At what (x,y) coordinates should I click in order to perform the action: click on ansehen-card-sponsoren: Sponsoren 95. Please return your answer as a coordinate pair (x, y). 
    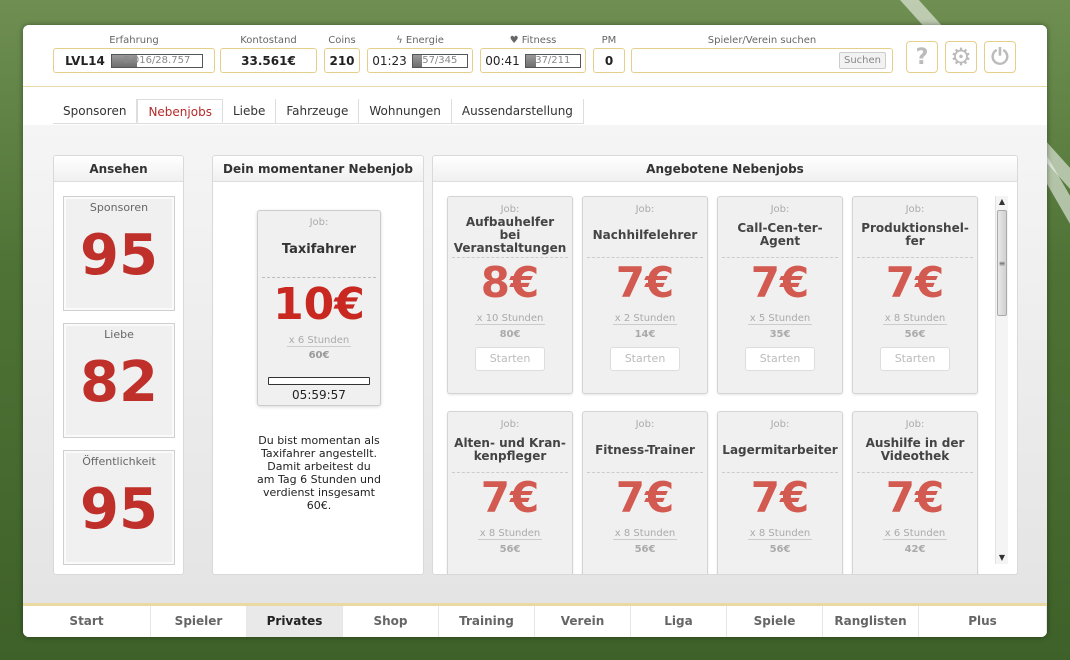
    Looking at the image, I should click on (119, 253).